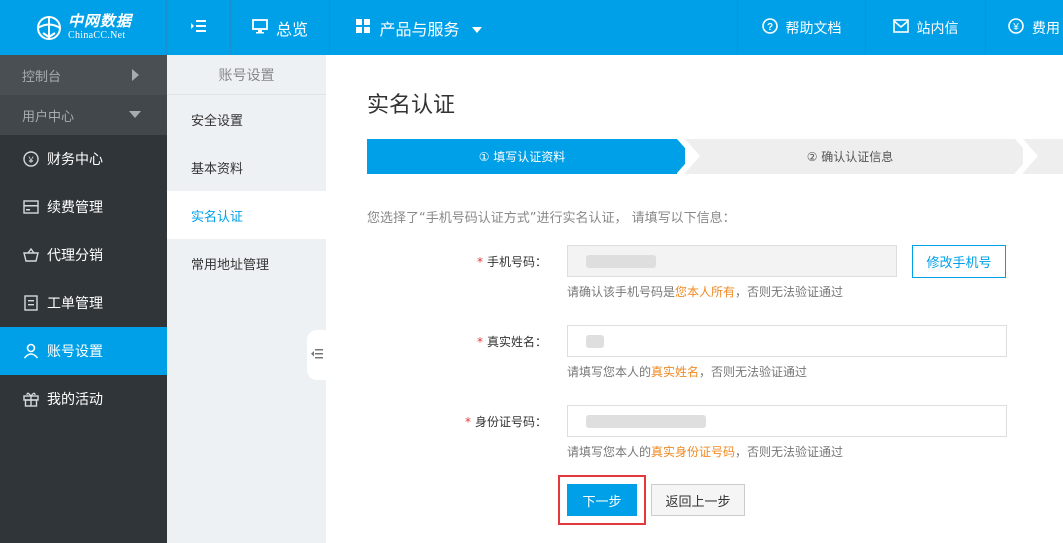 The image size is (1063, 543). I want to click on monitor-icon, so click(260, 28).